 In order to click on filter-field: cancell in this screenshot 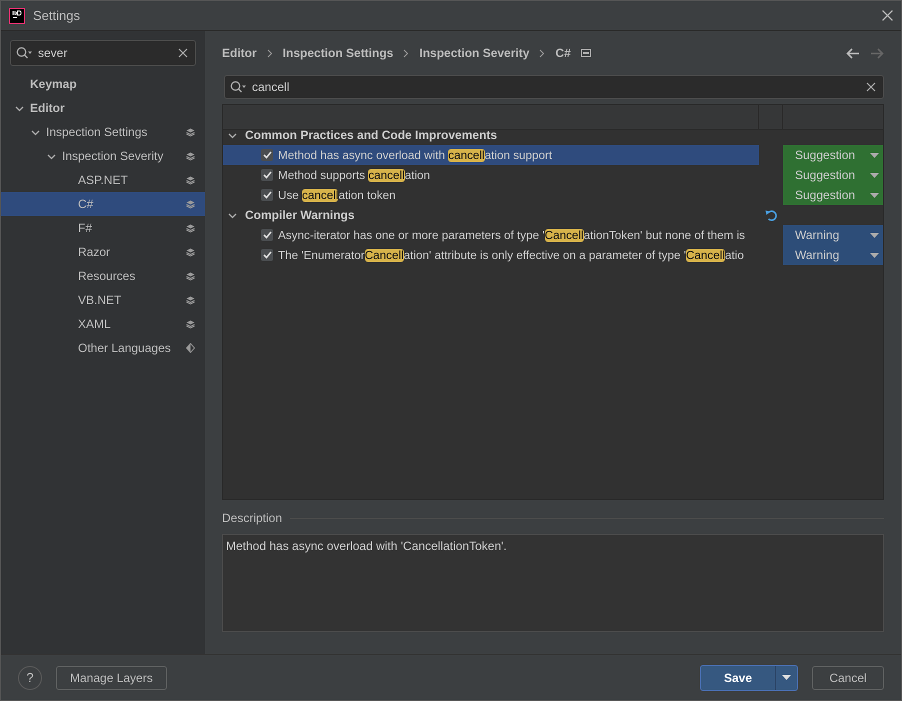, I will do `click(554, 87)`.